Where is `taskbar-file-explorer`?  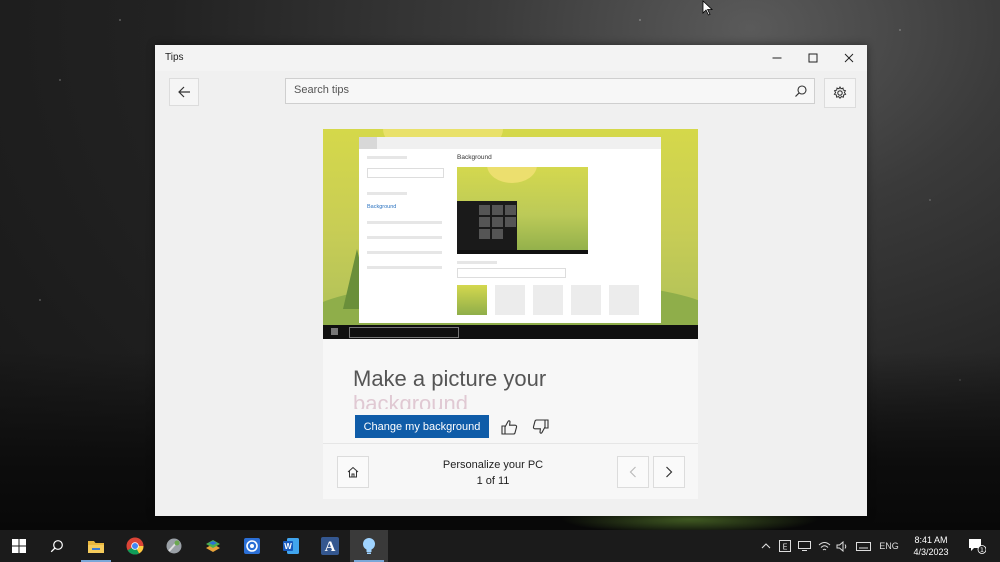
taskbar-file-explorer is located at coordinates (96, 546).